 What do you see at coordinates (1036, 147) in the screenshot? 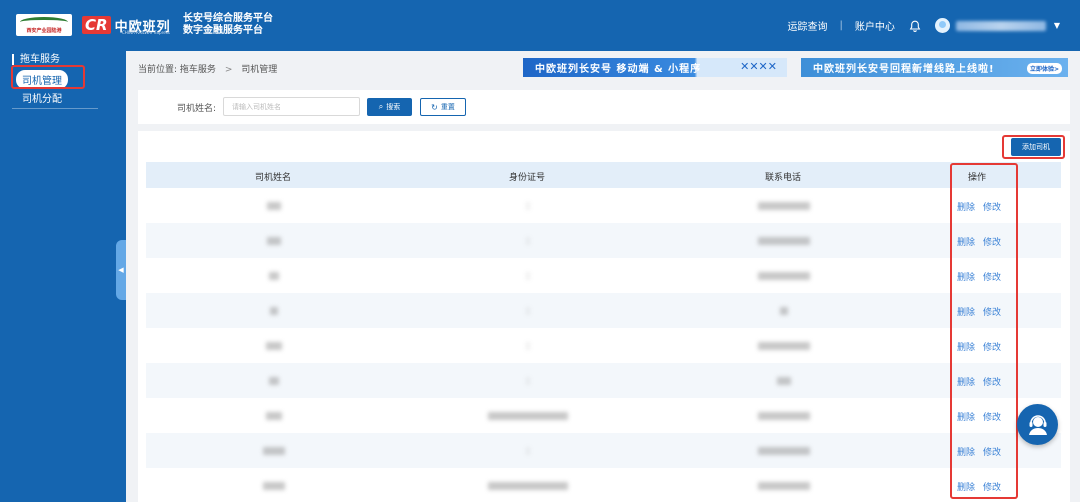
I see `add-driver-button: 添加司机` at bounding box center [1036, 147].